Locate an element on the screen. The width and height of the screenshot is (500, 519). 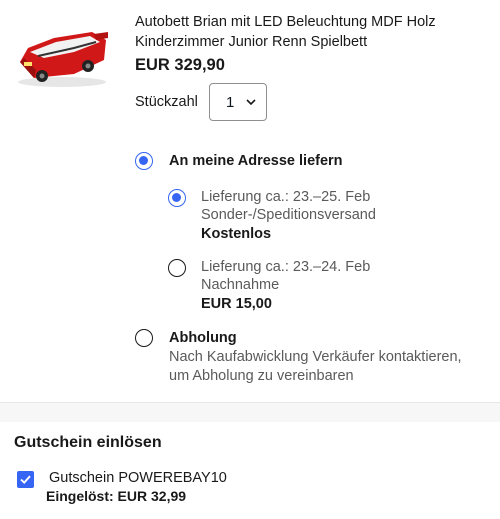
deliver-to-address-label: An meine Adresse liefern is located at coordinates (256, 161).